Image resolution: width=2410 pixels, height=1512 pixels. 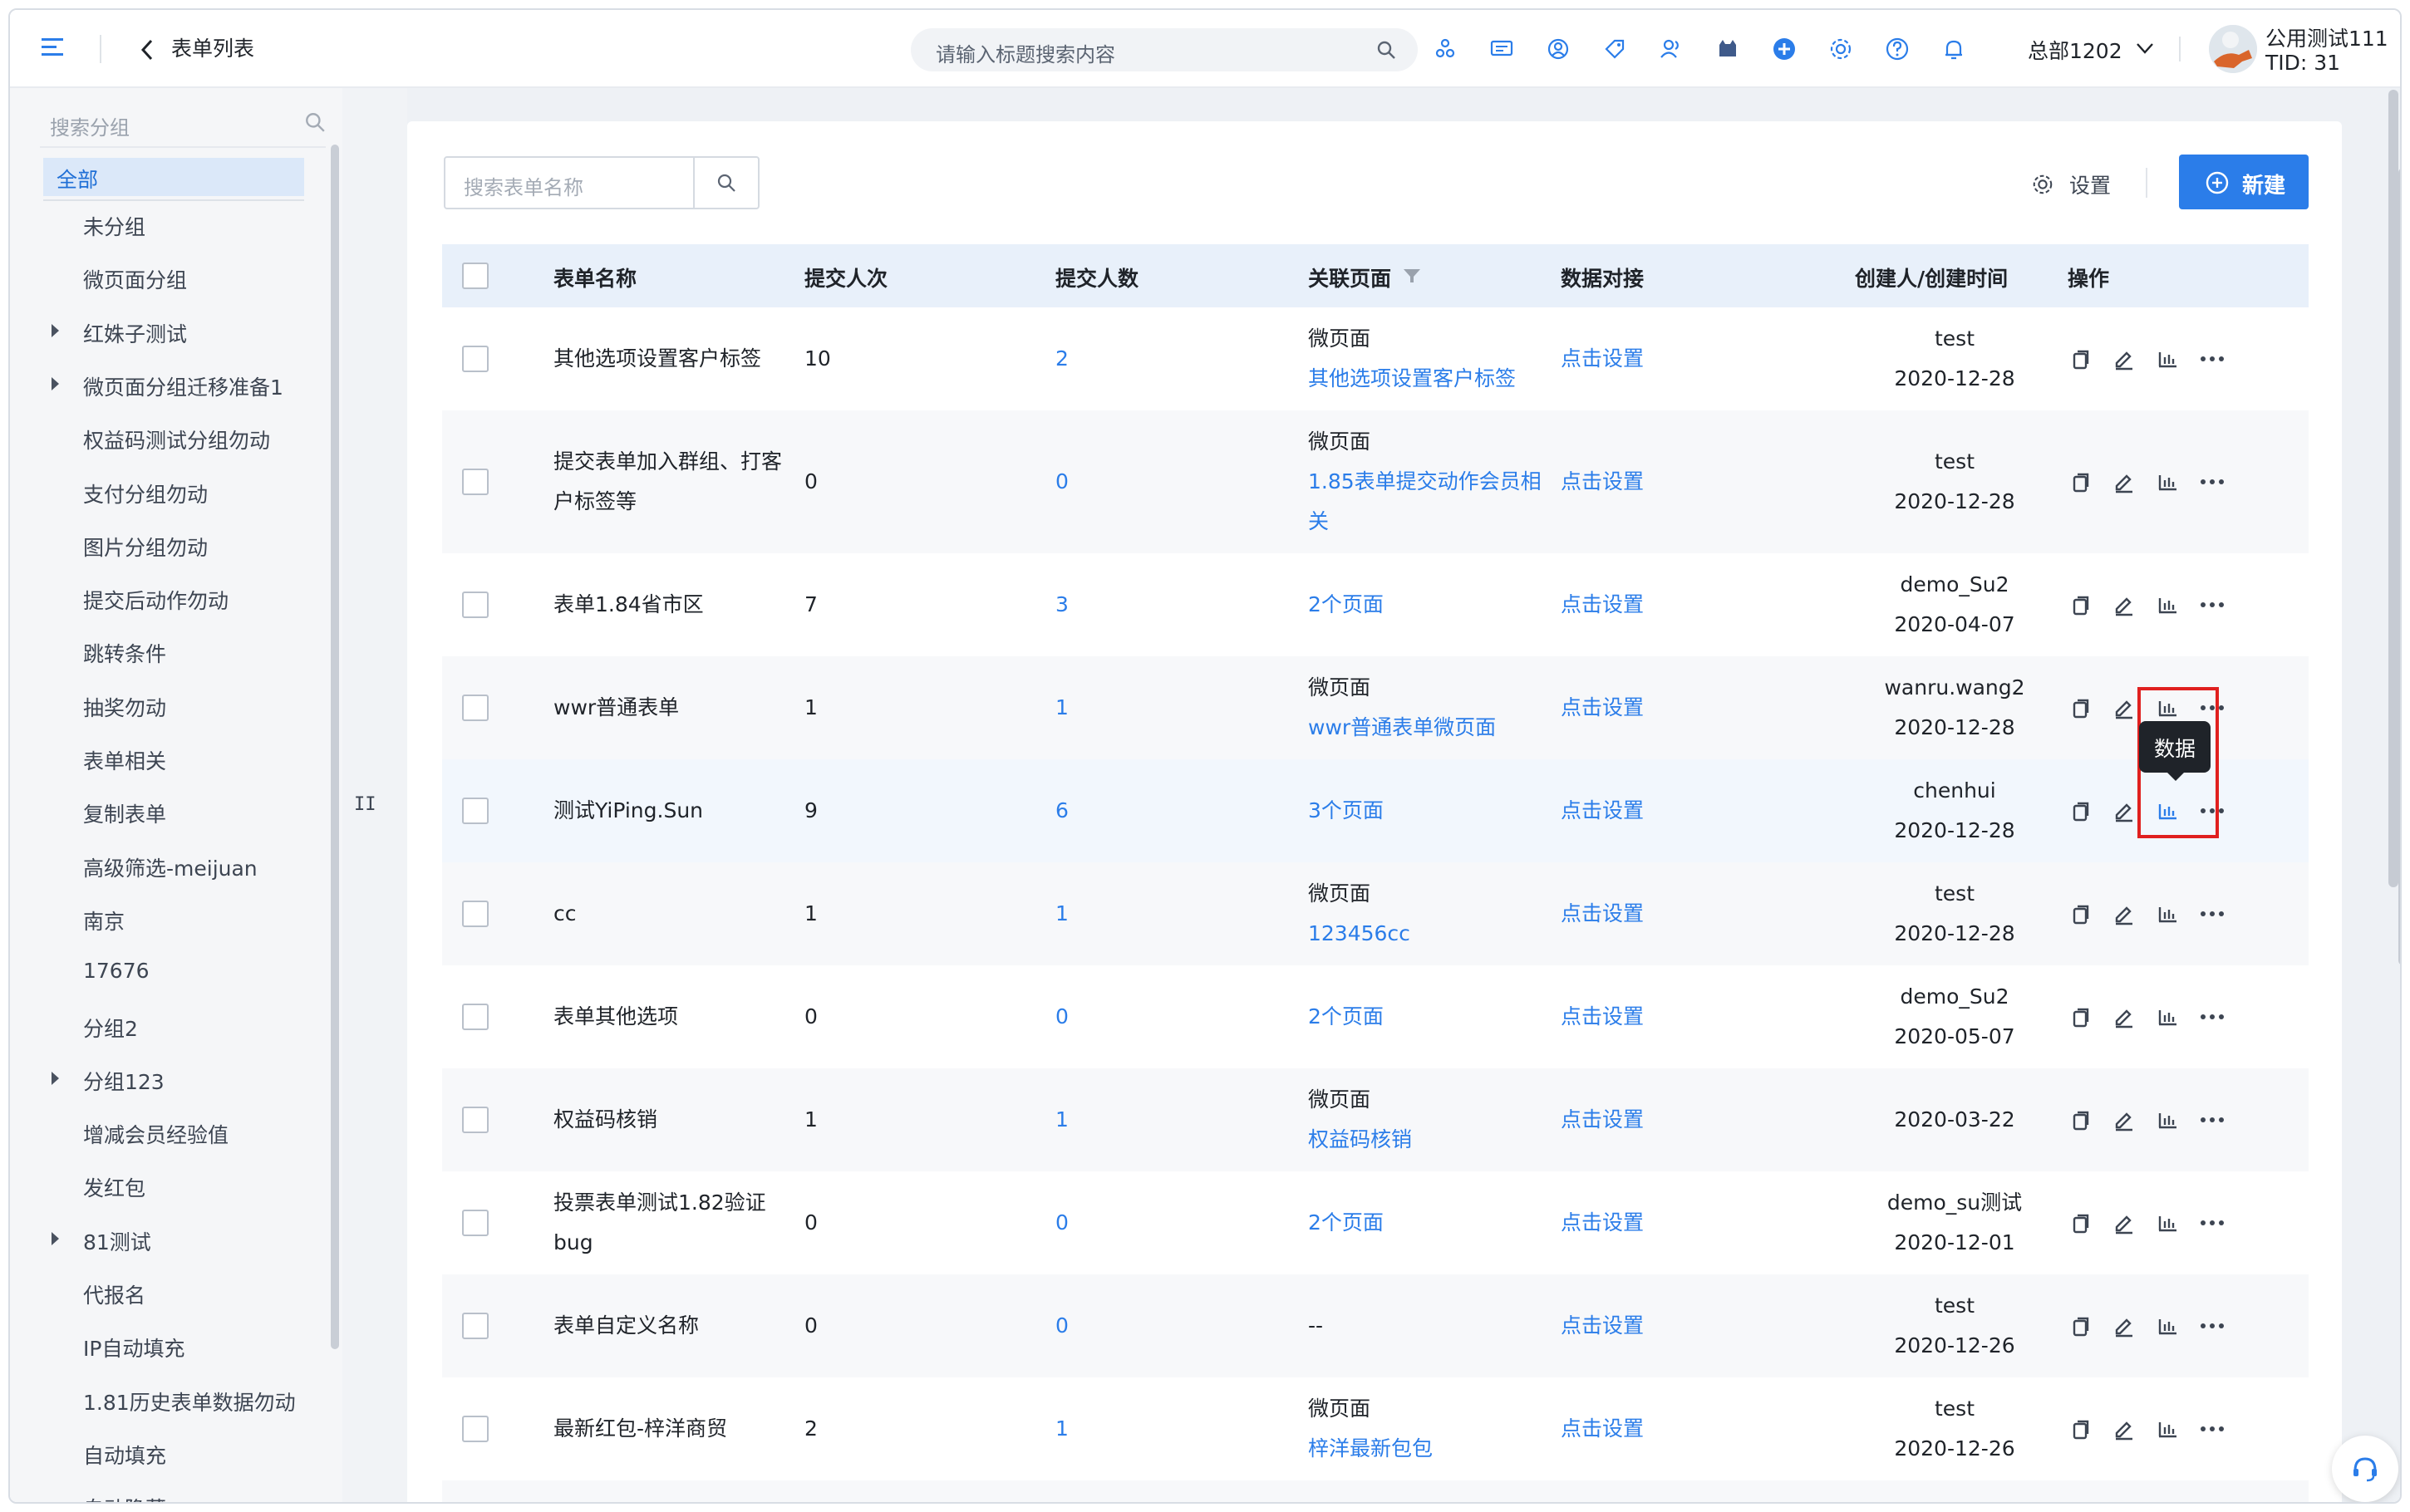 I want to click on sidebar-item: 分组123, so click(x=172, y=1080).